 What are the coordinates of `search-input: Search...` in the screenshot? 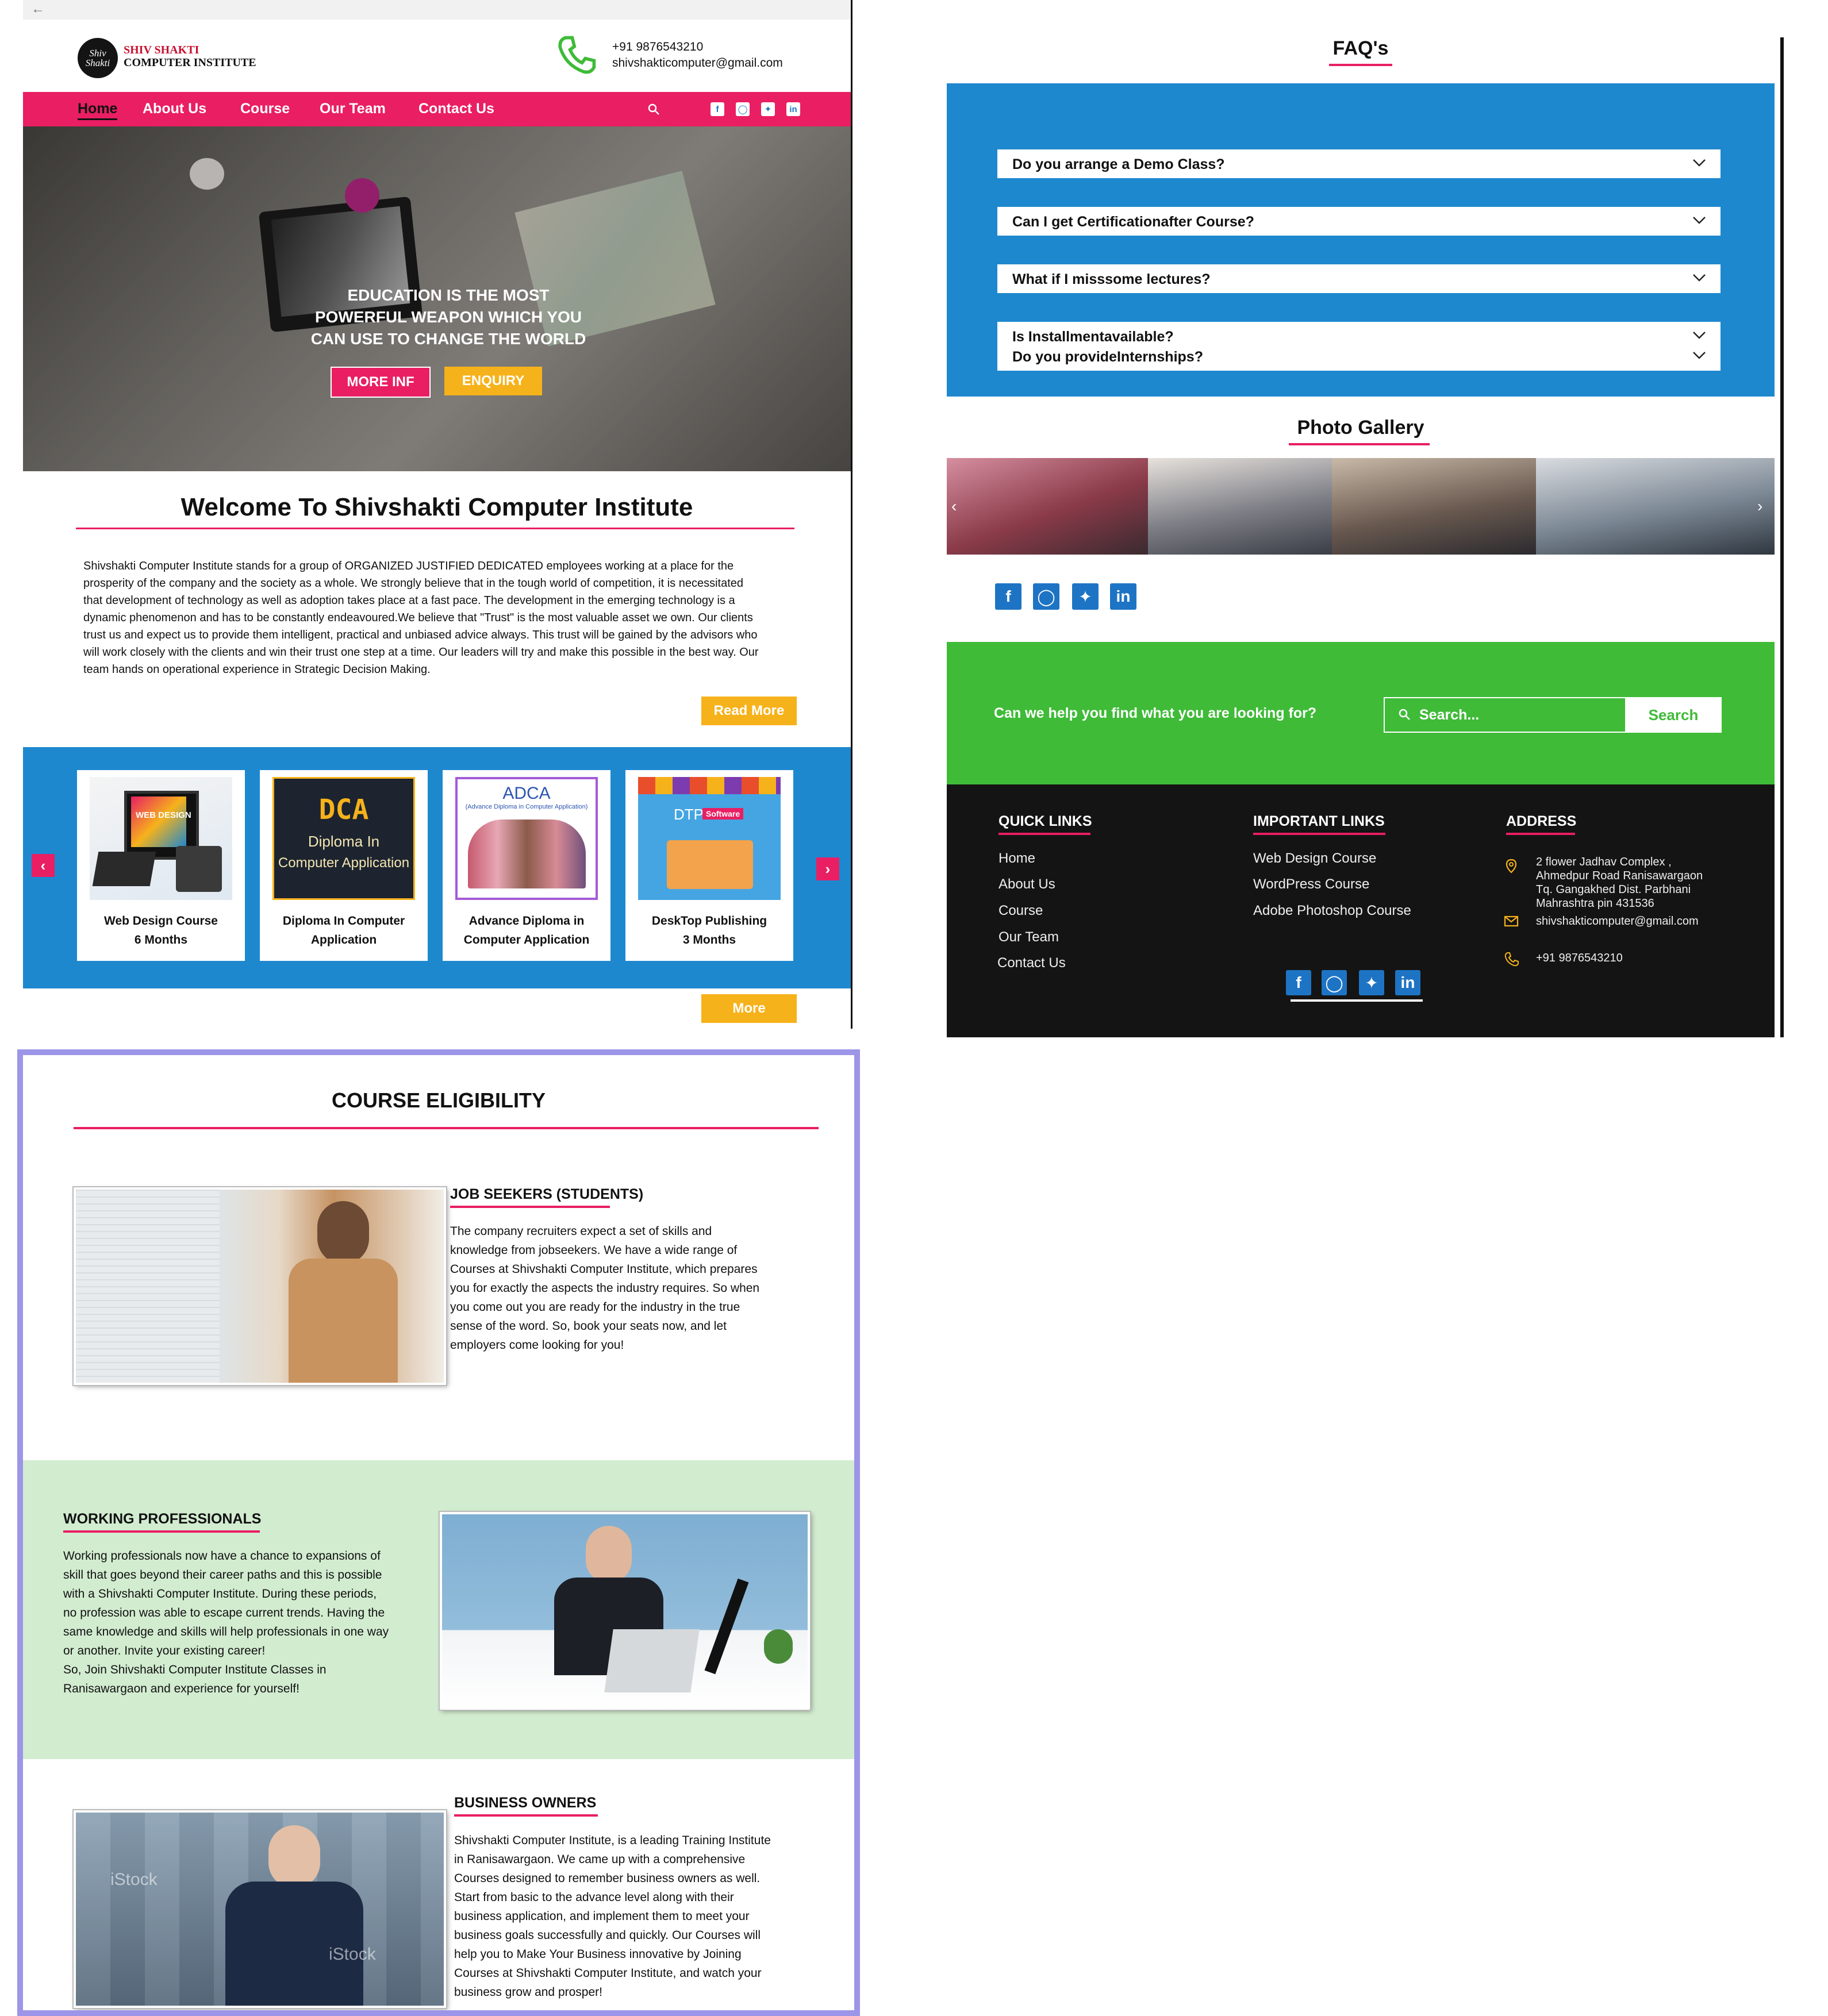 It's located at (1505, 715).